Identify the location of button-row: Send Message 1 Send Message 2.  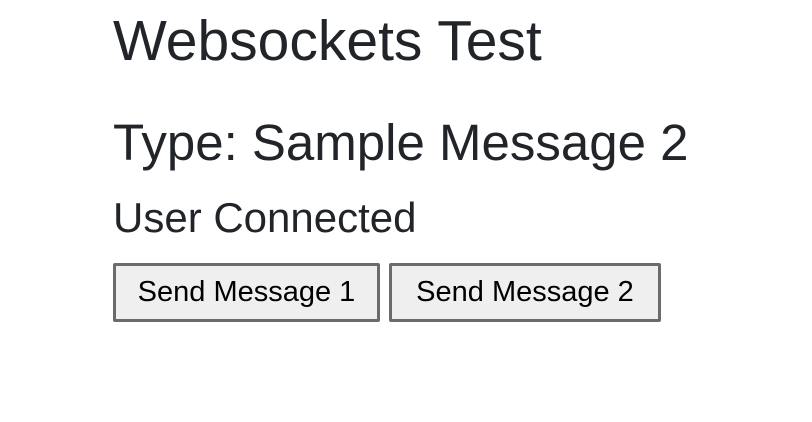
(387, 292).